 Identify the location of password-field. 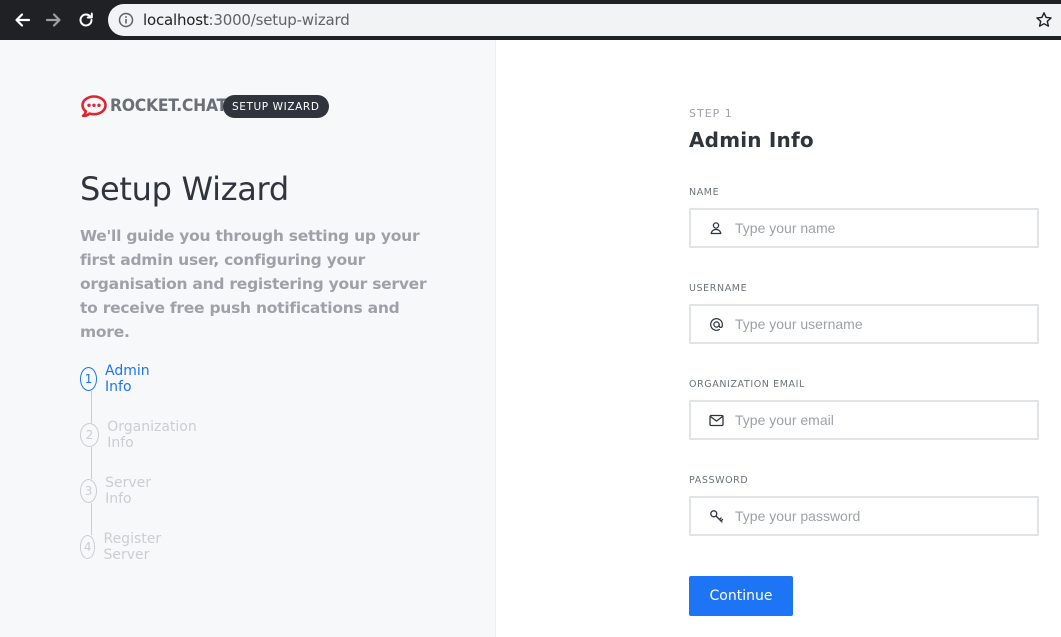
(864, 516).